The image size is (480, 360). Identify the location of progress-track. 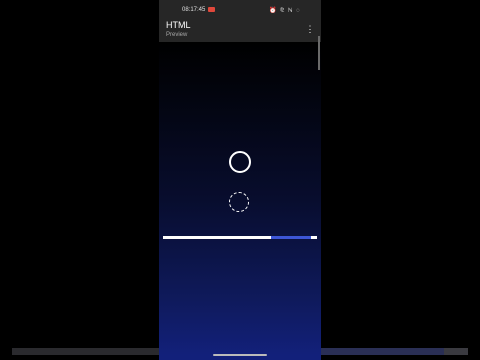
(240, 237).